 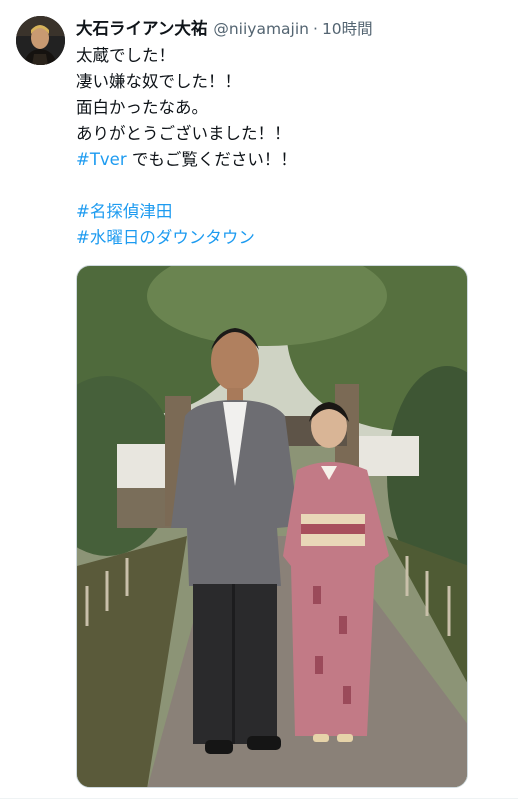 I want to click on tweet-line: 面白かったなあ。, so click(x=142, y=107).